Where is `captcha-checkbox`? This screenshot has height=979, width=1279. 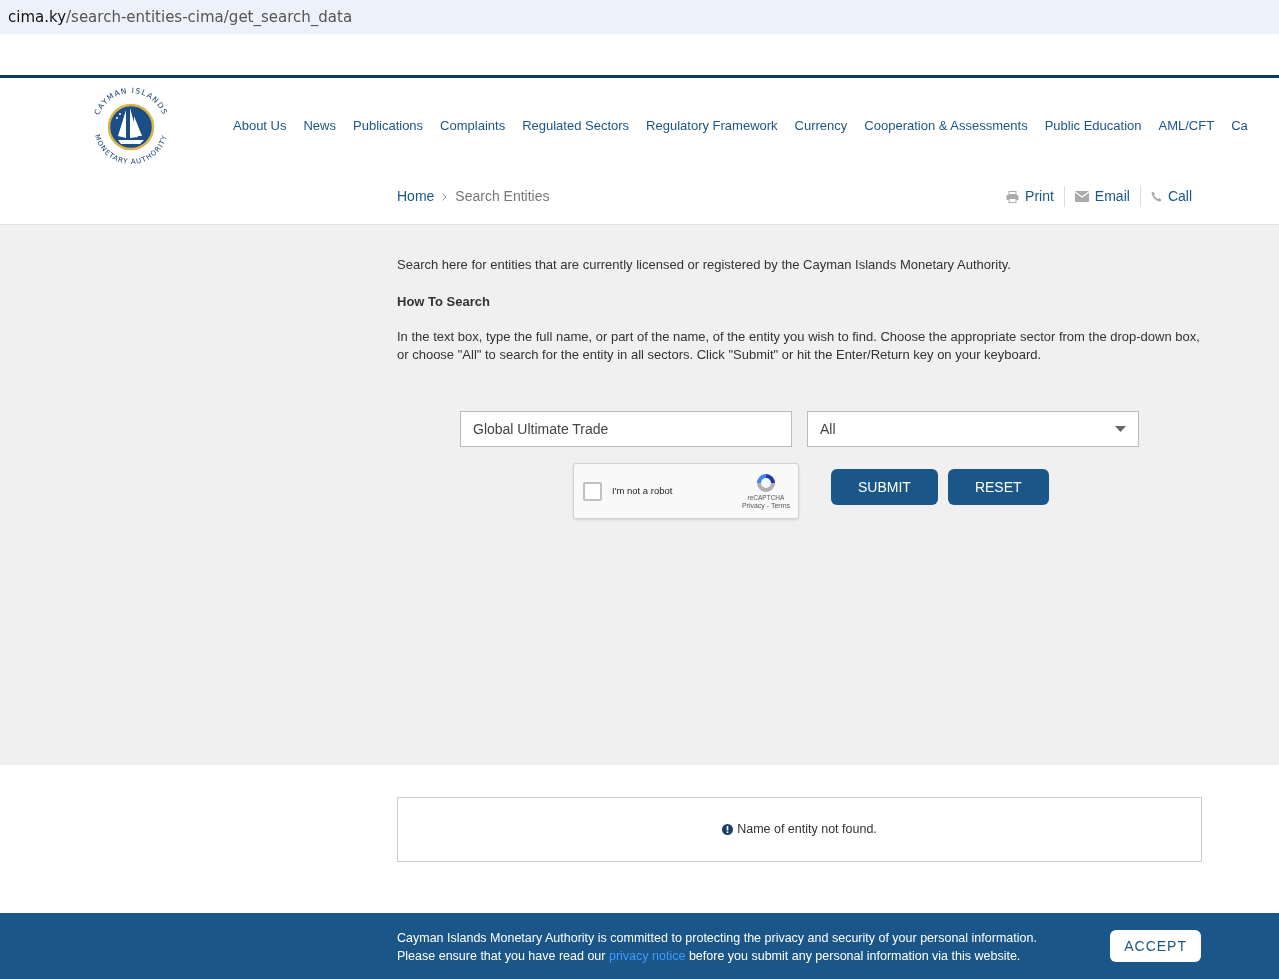
captcha-checkbox is located at coordinates (592, 491).